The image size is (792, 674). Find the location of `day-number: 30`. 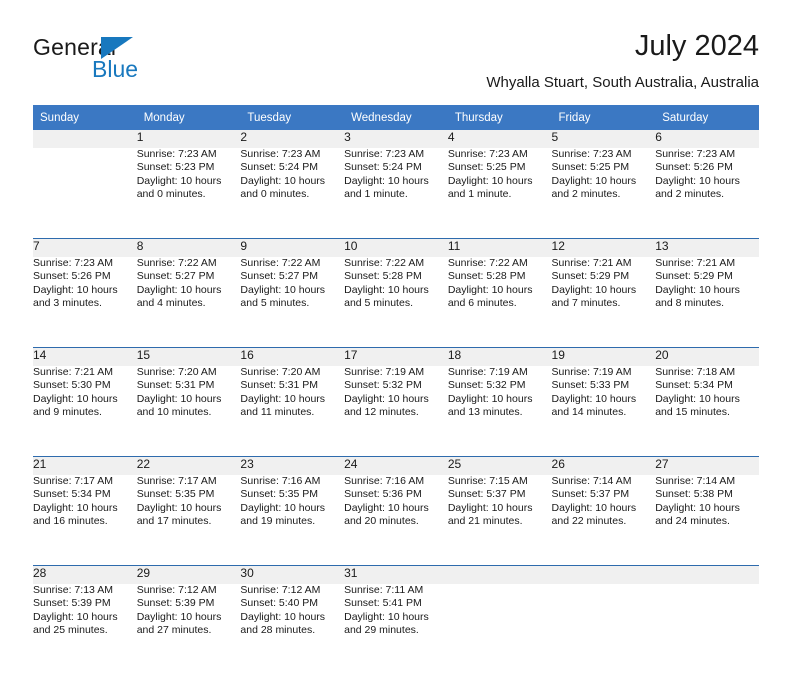

day-number: 30 is located at coordinates (292, 574).